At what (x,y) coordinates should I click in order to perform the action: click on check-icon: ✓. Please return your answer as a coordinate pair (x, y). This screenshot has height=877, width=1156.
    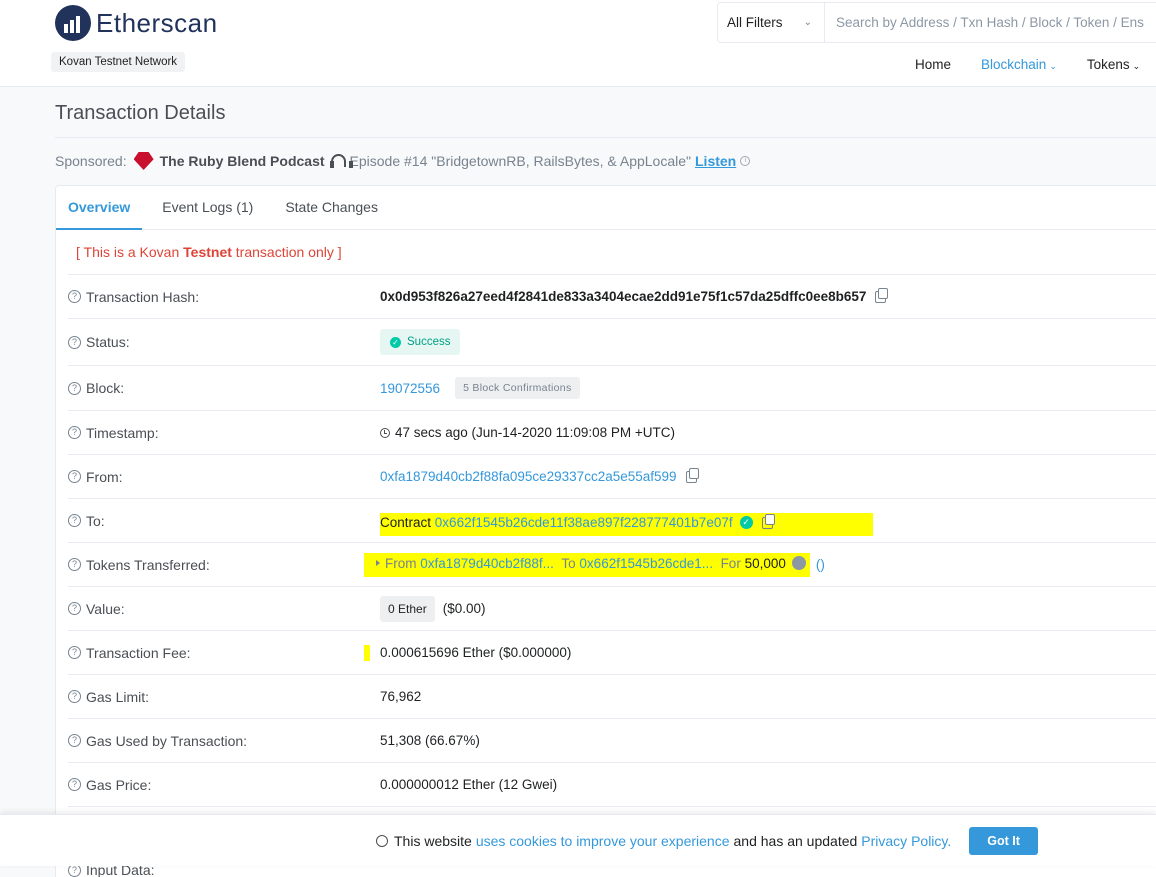
    Looking at the image, I should click on (395, 342).